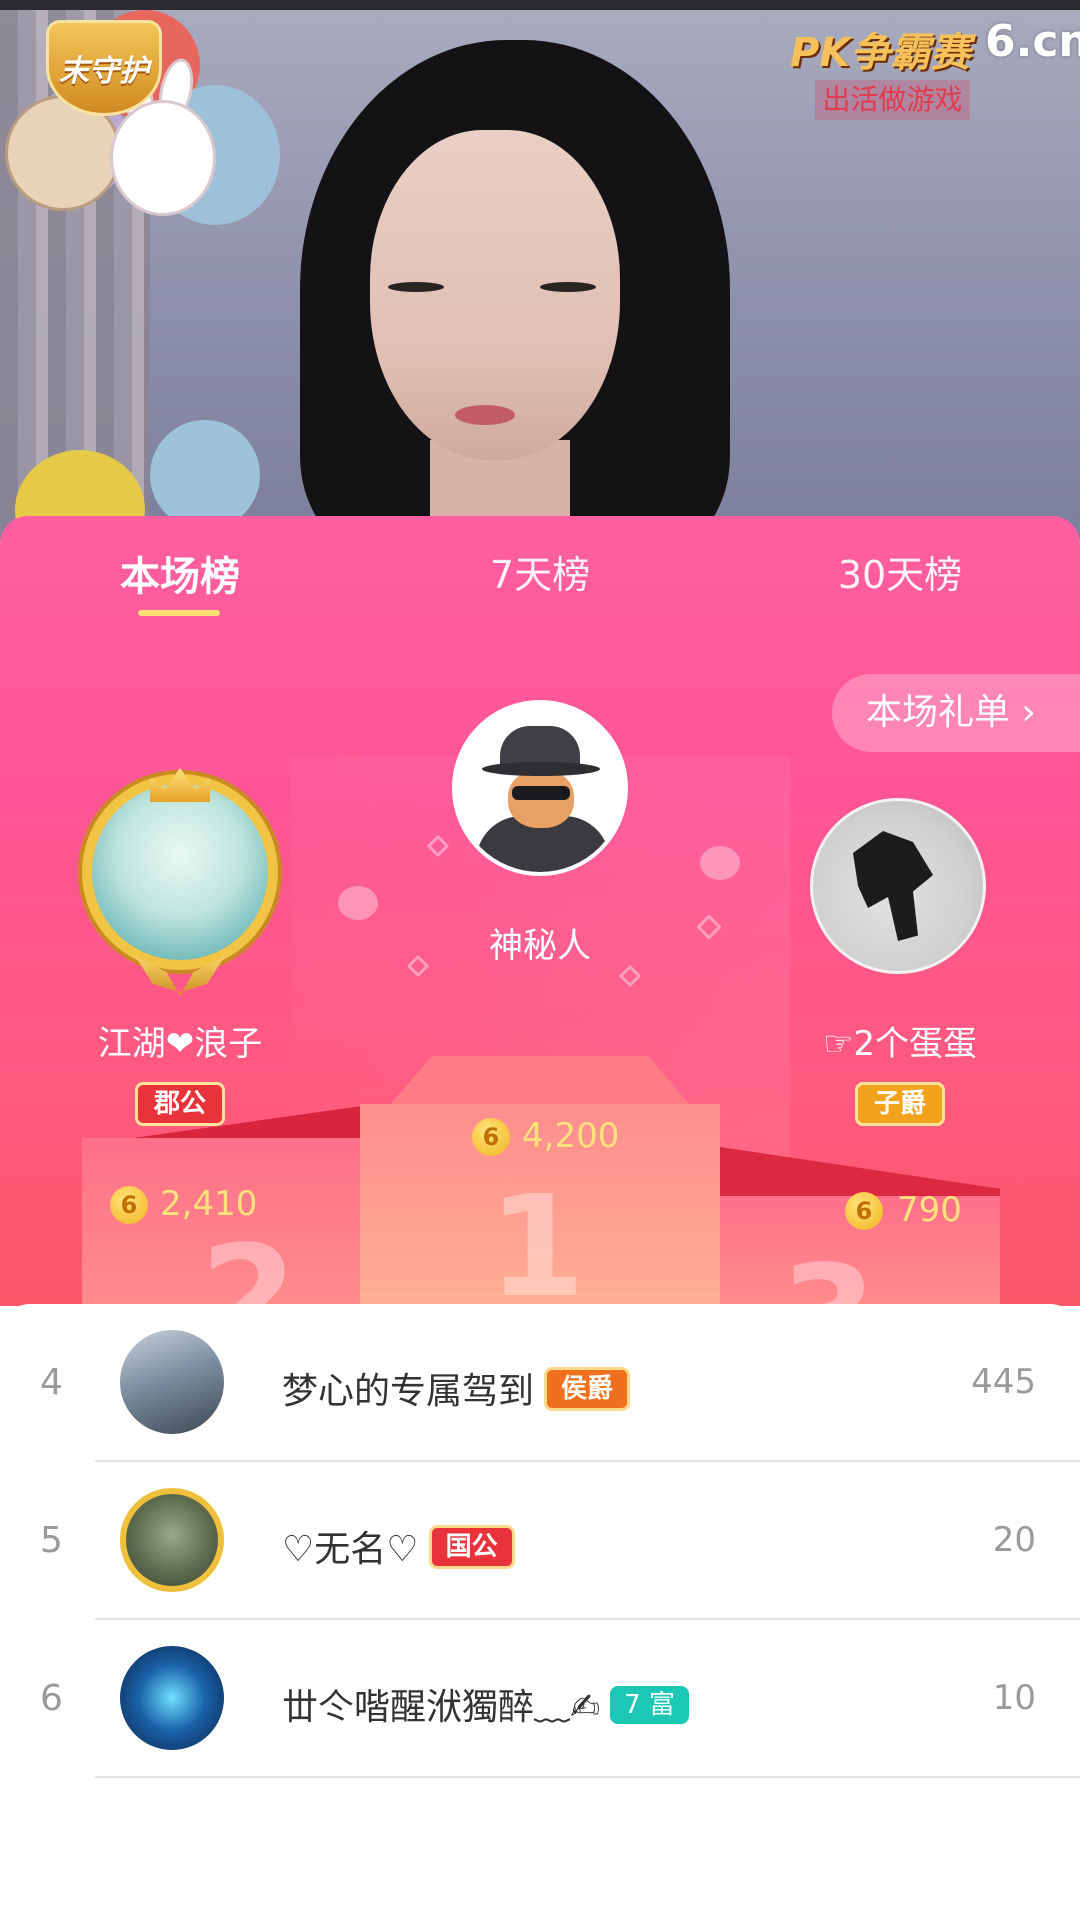 The image size is (1080, 1920). Describe the element at coordinates (104, 68) in the screenshot. I see `guard-badge: 末守护` at that location.